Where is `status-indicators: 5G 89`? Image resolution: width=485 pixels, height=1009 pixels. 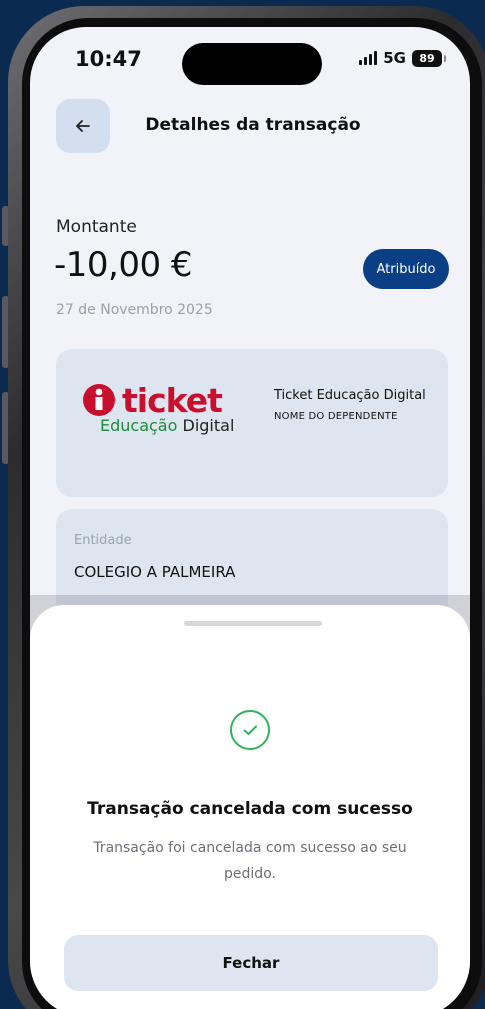
status-indicators: 5G 89 is located at coordinates (402, 58).